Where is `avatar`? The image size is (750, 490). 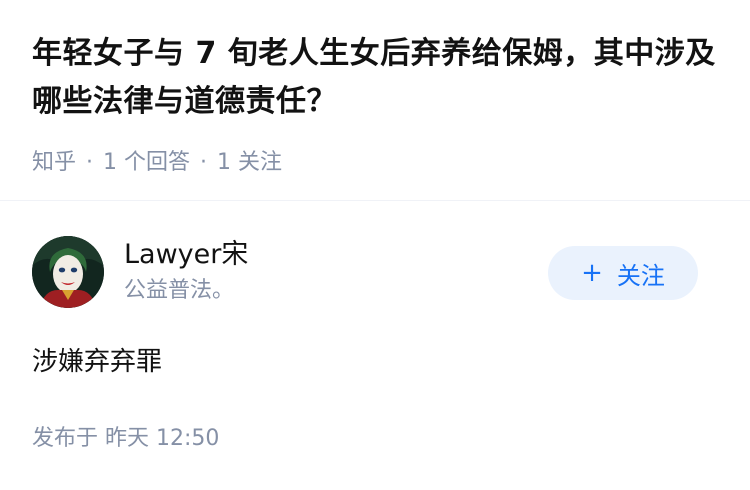 avatar is located at coordinates (68, 272).